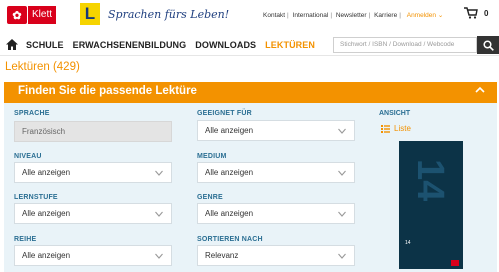  What do you see at coordinates (212, 156) in the screenshot?
I see `label-medium: MEDIUM` at bounding box center [212, 156].